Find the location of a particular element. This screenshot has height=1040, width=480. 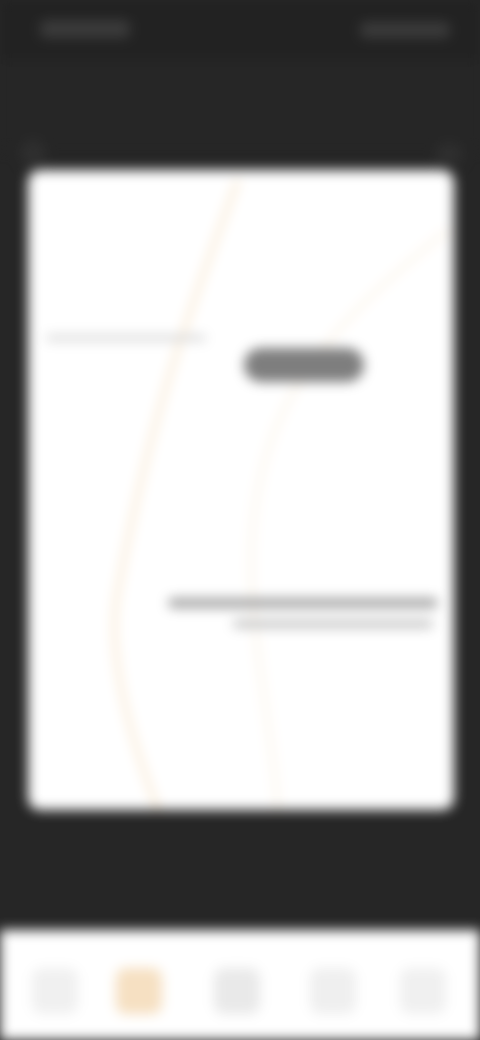

status-icons is located at coordinates (405, 30).